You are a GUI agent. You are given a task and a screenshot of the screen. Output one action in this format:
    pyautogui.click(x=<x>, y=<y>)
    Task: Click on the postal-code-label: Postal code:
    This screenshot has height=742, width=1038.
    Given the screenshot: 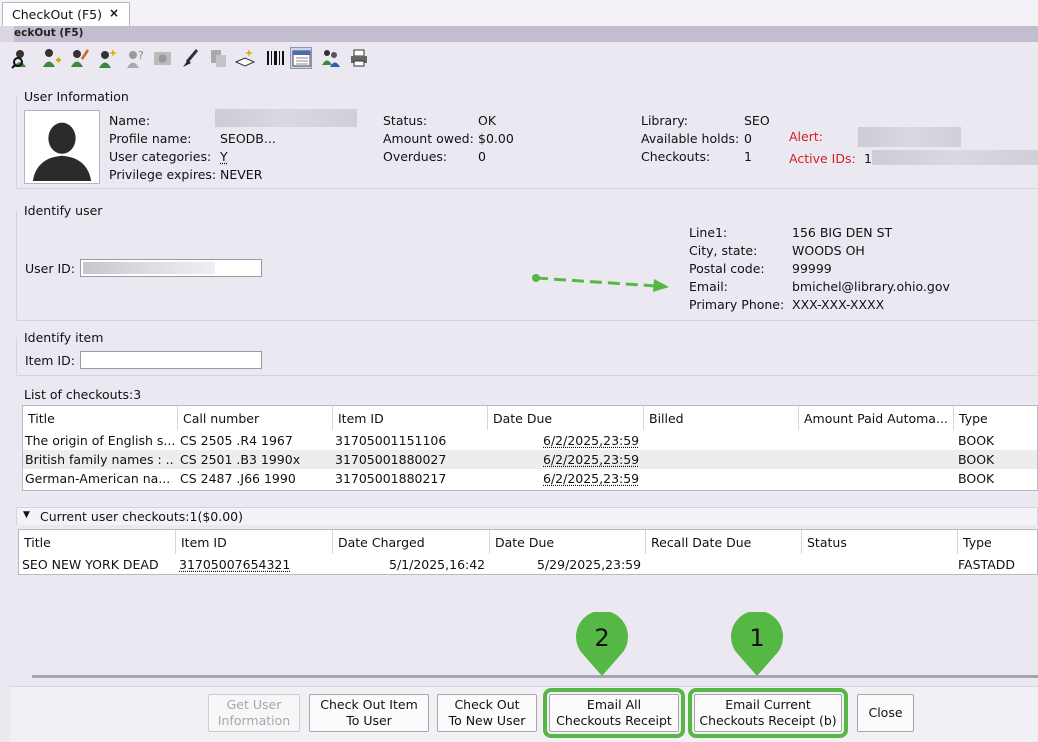 What is the action you would take?
    pyautogui.click(x=727, y=268)
    